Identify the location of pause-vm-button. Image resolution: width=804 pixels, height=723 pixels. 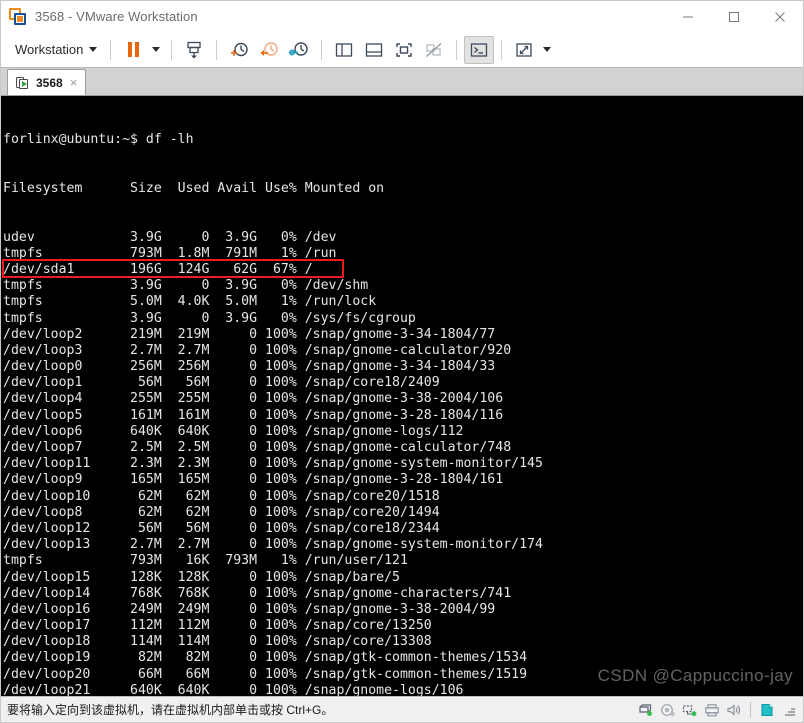
(133, 50).